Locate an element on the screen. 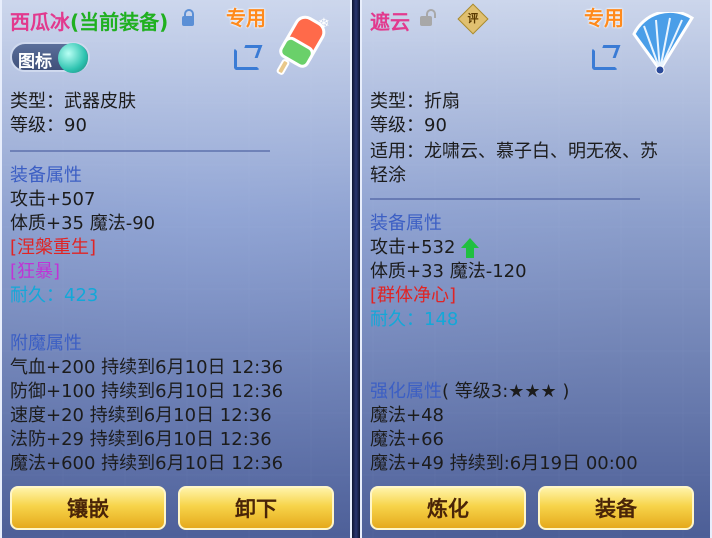  right-item-name: 遮云 is located at coordinates (390, 22).